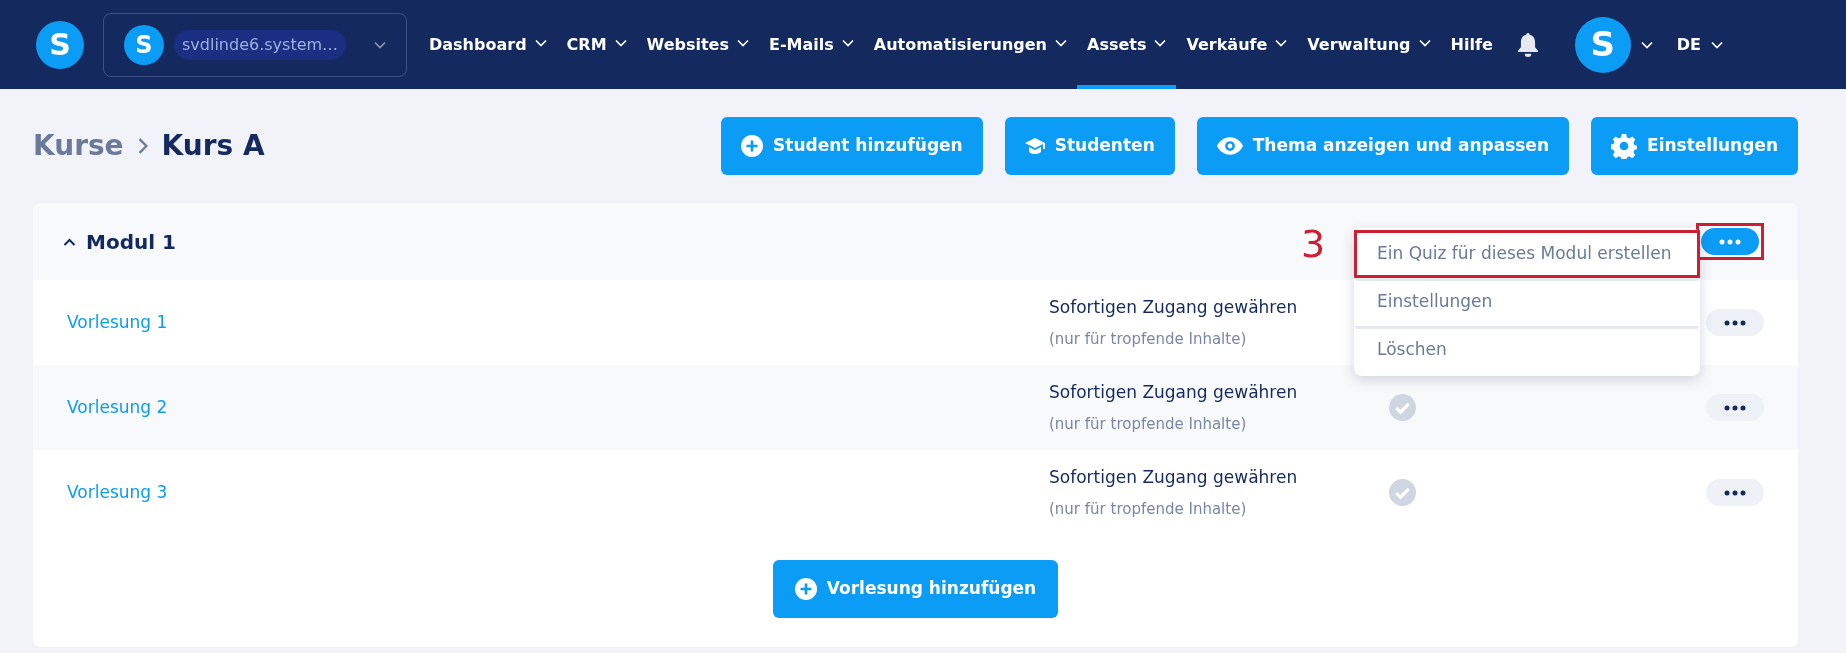 The width and height of the screenshot is (1846, 653). I want to click on menu-item: Ein Quiz für dieses Modul erstellen, so click(1527, 254).